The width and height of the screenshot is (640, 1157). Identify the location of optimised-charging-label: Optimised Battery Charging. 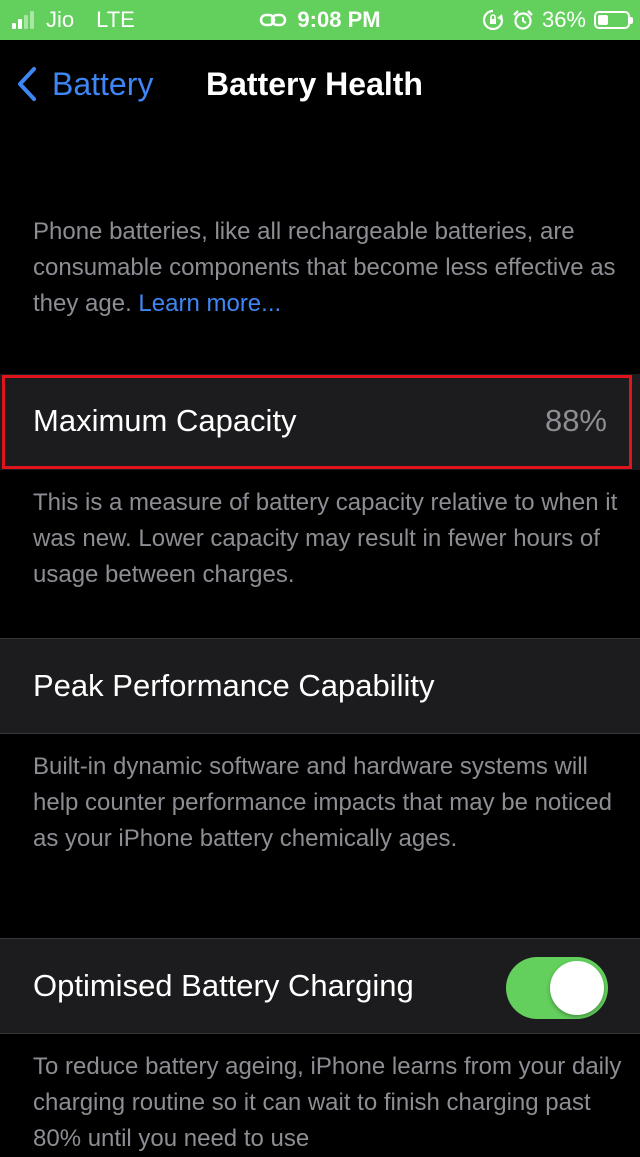
(223, 985).